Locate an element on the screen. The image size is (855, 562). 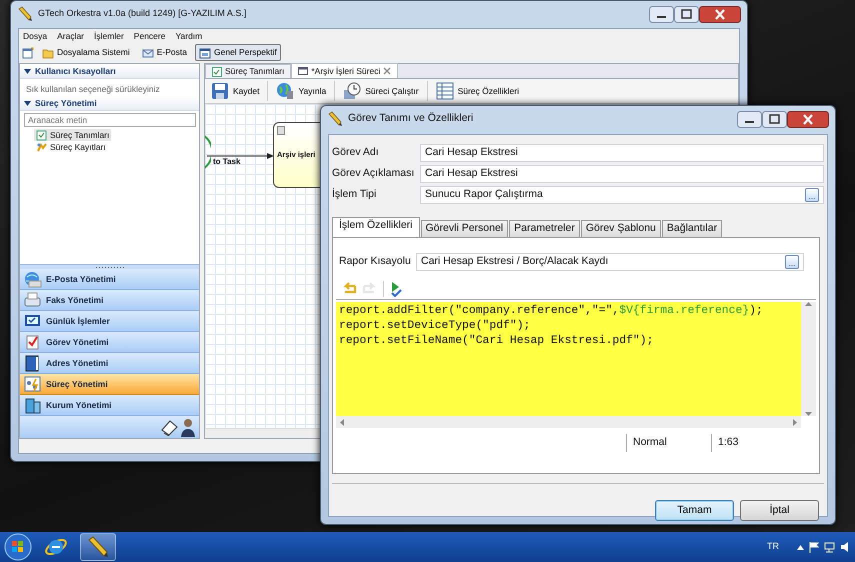
edge-label: to Task is located at coordinates (226, 162).